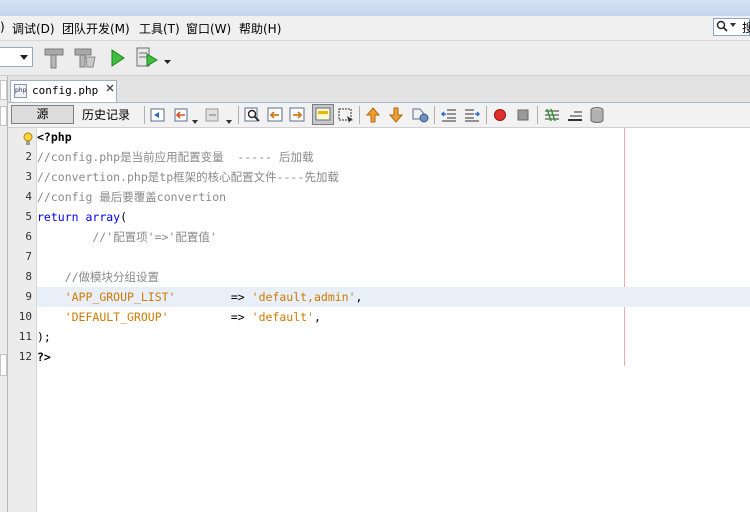 This screenshot has width=750, height=512. What do you see at coordinates (175, 157) in the screenshot?
I see `code-token: //config.php是当前应用配置变量 ----- 后加载` at bounding box center [175, 157].